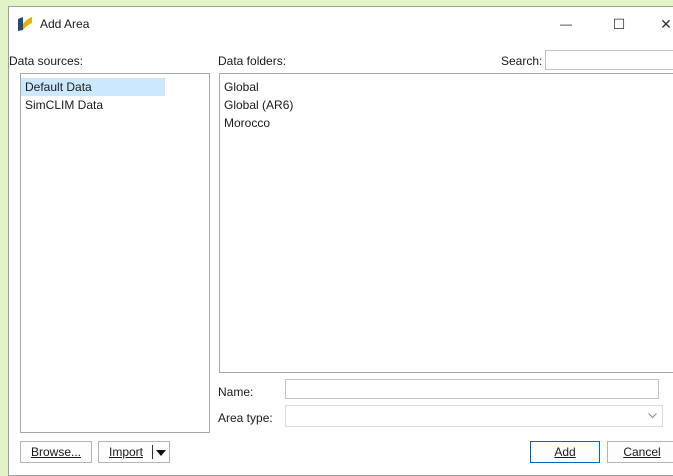 Image resolution: width=673 pixels, height=476 pixels. Describe the element at coordinates (666, 23) in the screenshot. I see `close-icon: ✕` at that location.